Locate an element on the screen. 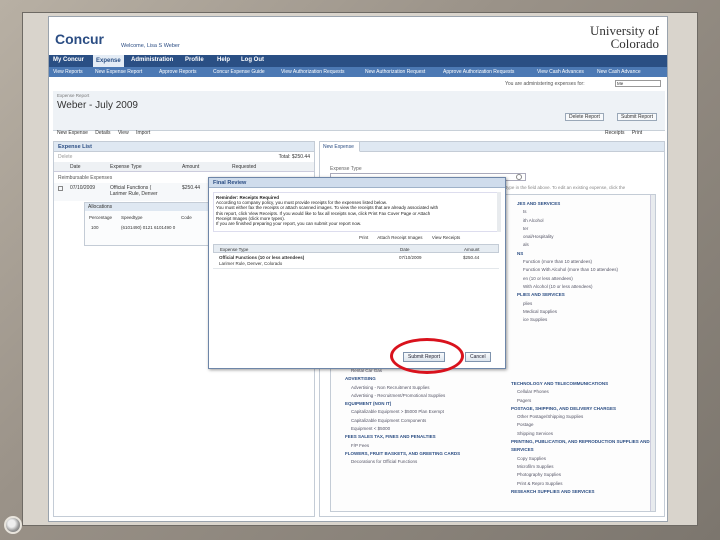 This screenshot has width=720, height=540. category-label: SERVICES is located at coordinates (522, 450).